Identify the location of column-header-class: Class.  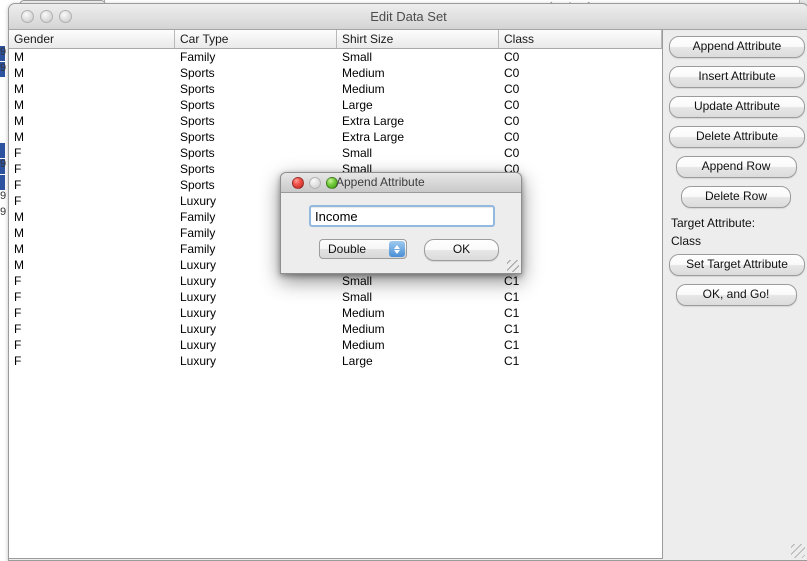
(580, 39).